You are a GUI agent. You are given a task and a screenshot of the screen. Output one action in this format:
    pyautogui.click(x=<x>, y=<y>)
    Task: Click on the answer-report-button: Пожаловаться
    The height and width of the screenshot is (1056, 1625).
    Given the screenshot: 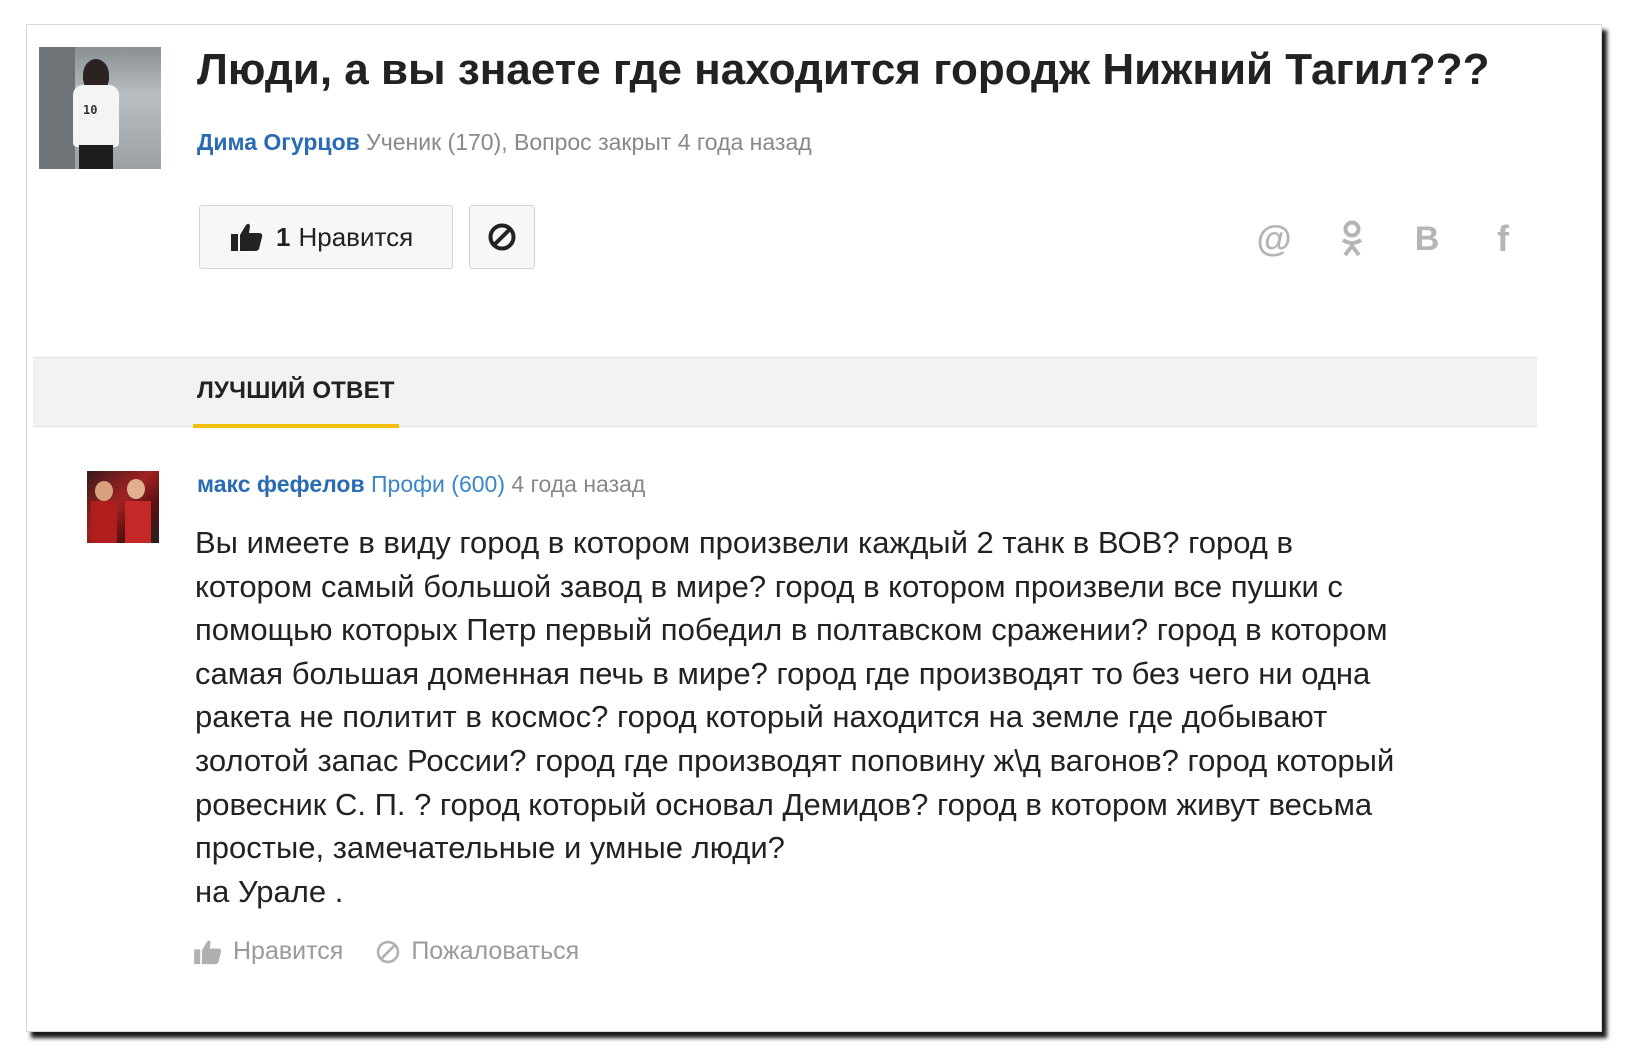 What is the action you would take?
    pyautogui.click(x=477, y=951)
    